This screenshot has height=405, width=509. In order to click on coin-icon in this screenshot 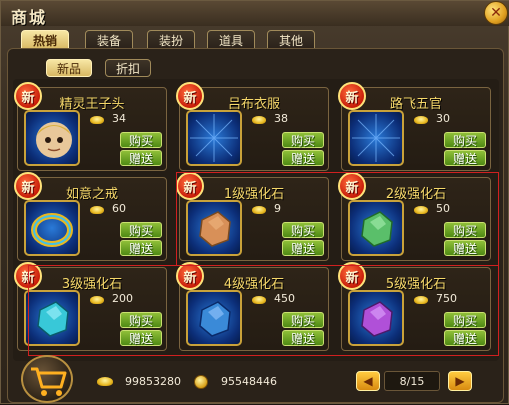, I will do `click(201, 382)`.